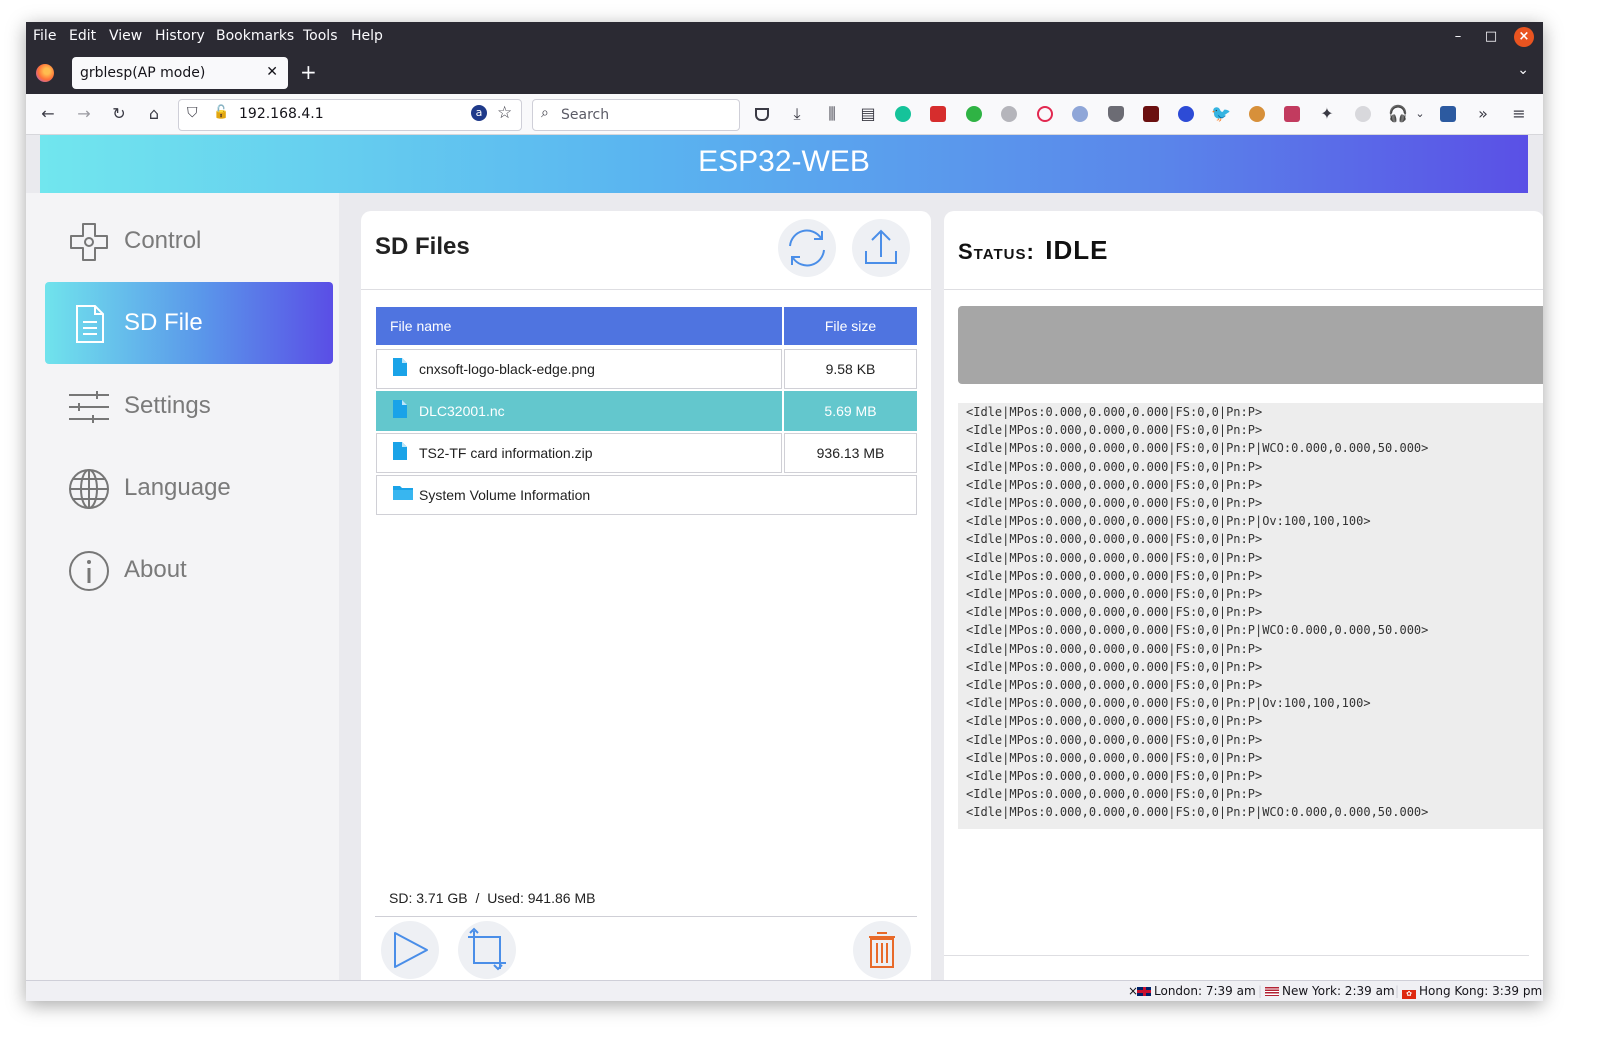  I want to click on search-placeholder: Search, so click(585, 115).